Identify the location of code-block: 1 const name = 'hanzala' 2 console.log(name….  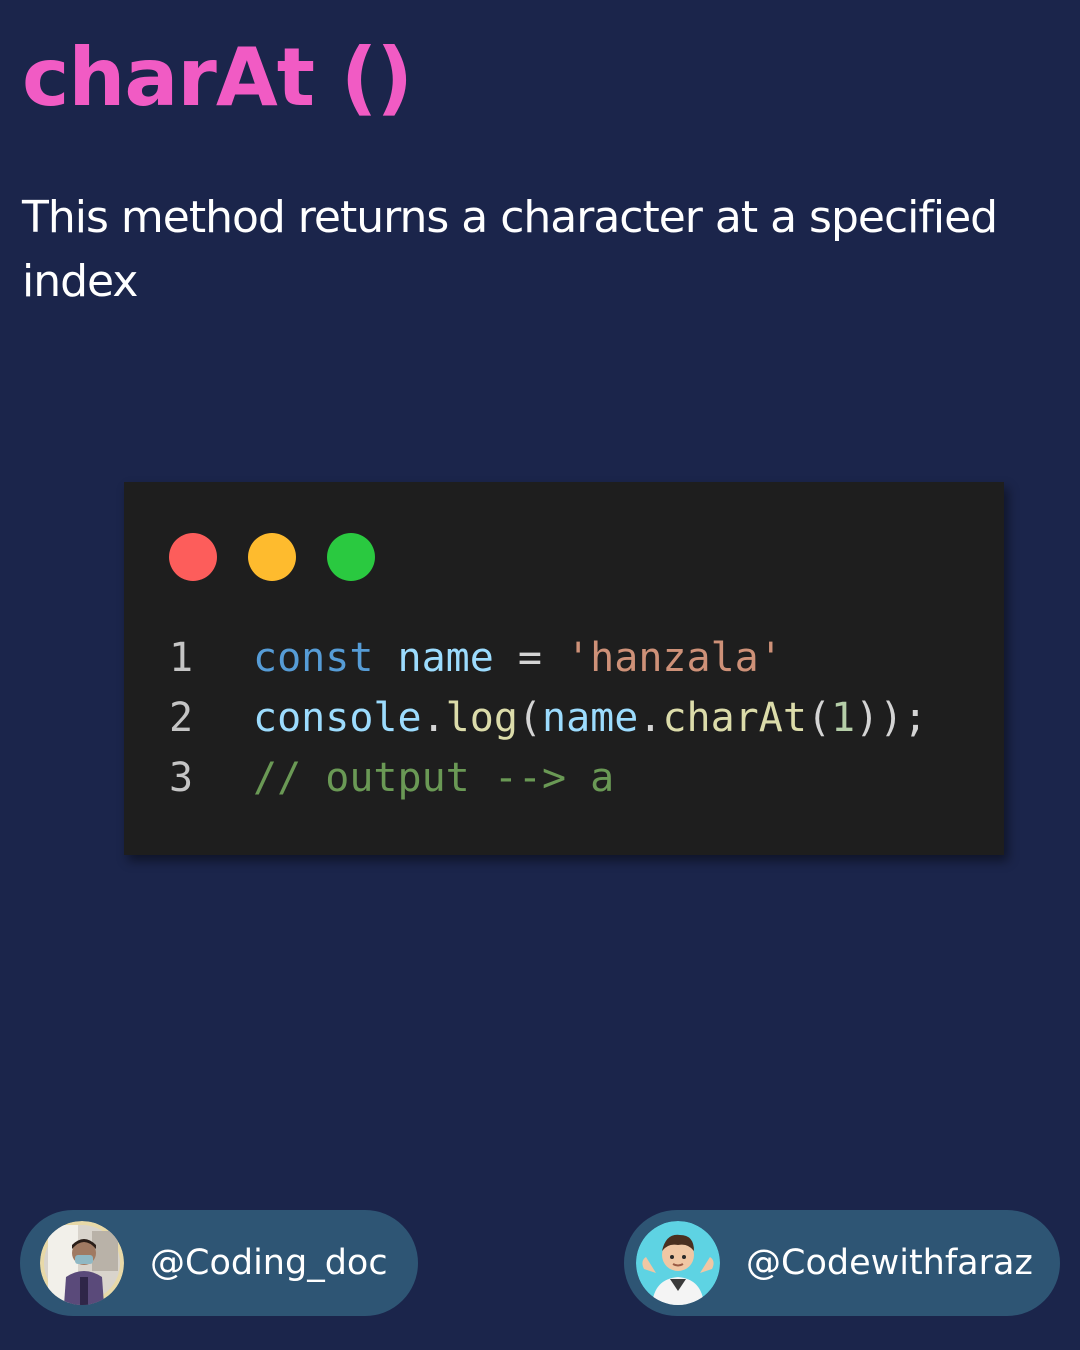
(548, 718).